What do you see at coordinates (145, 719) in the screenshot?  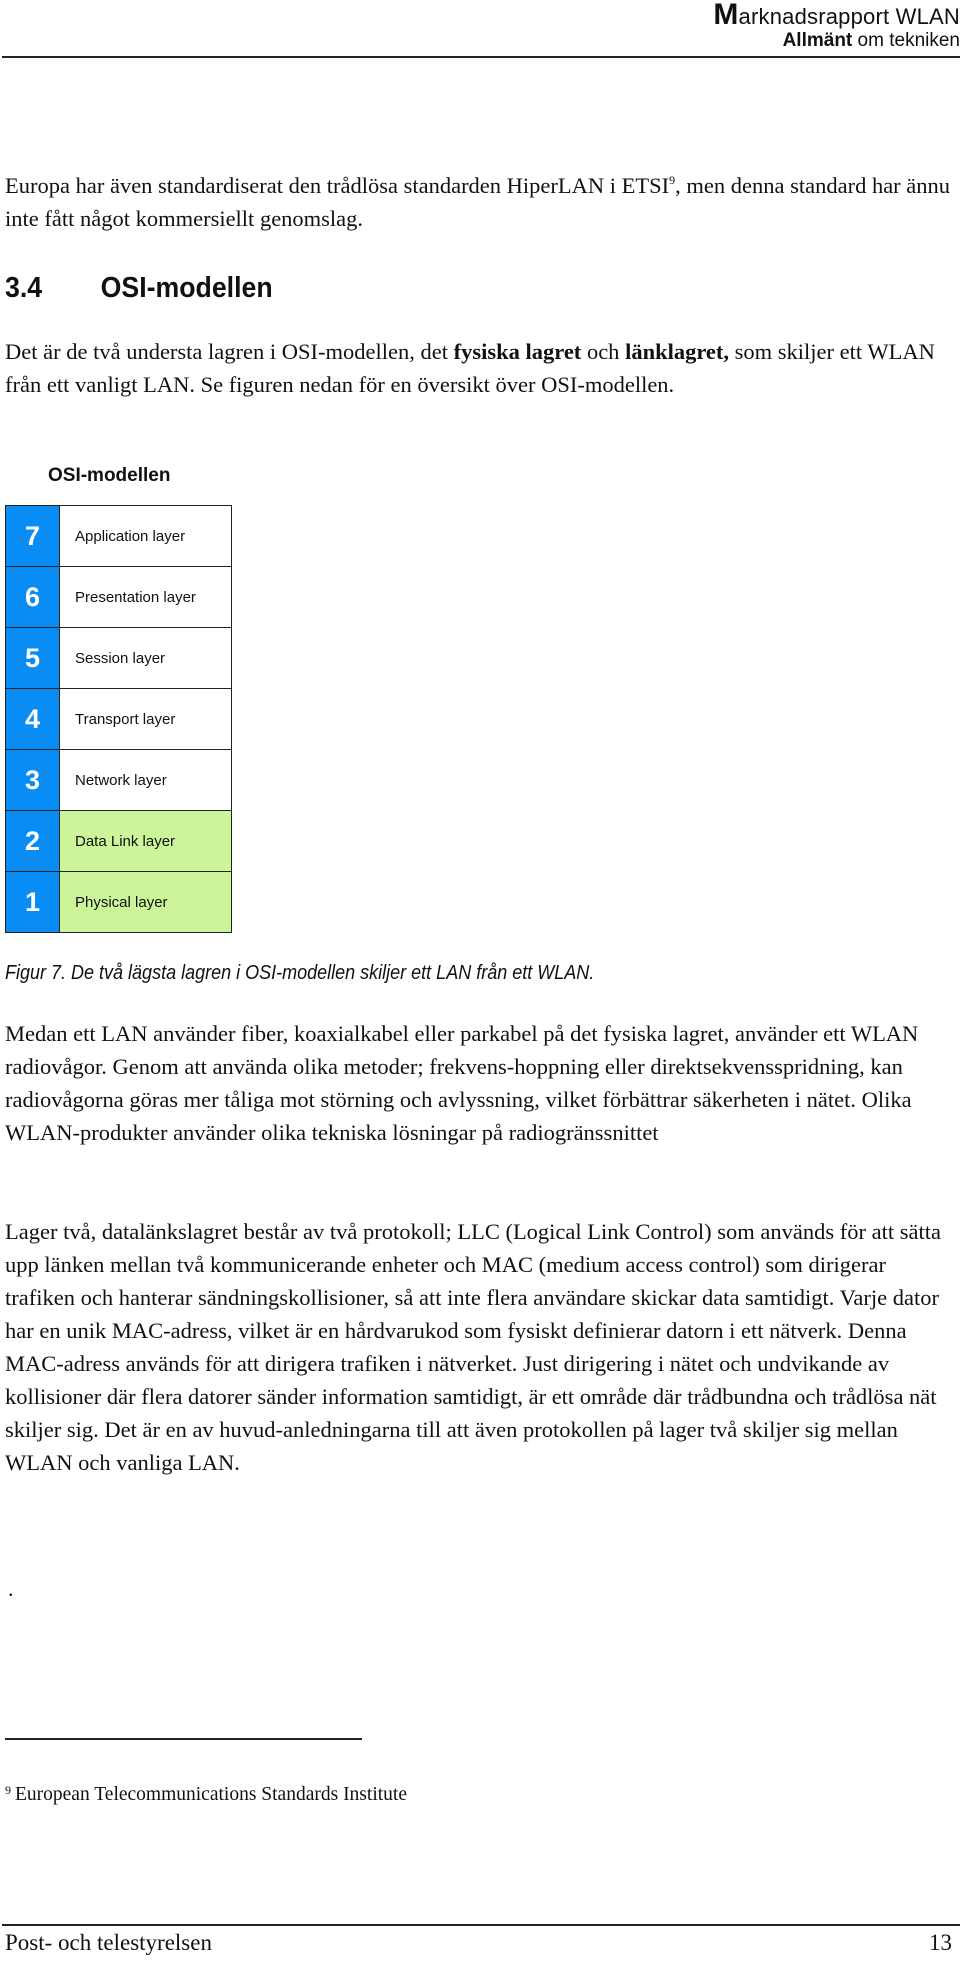 I see `layer-label: Transport layer` at bounding box center [145, 719].